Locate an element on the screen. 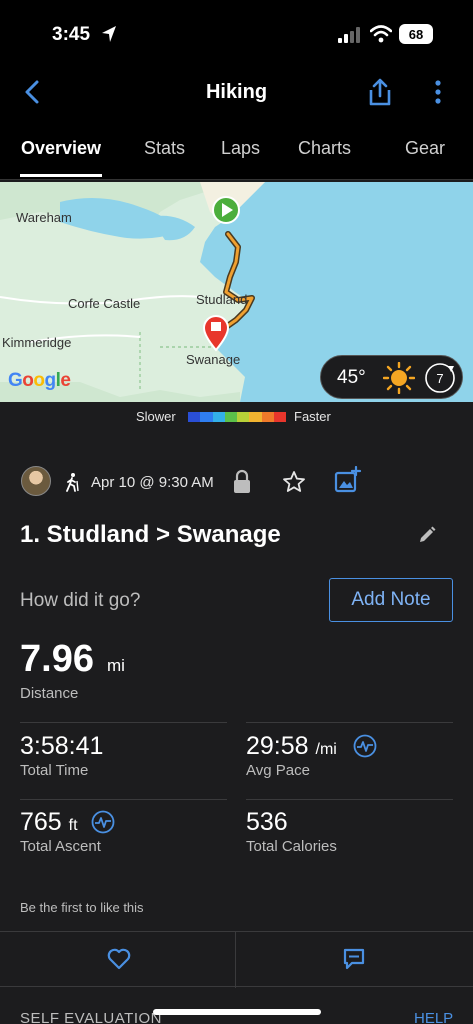  distance-unit: mi is located at coordinates (116, 665).